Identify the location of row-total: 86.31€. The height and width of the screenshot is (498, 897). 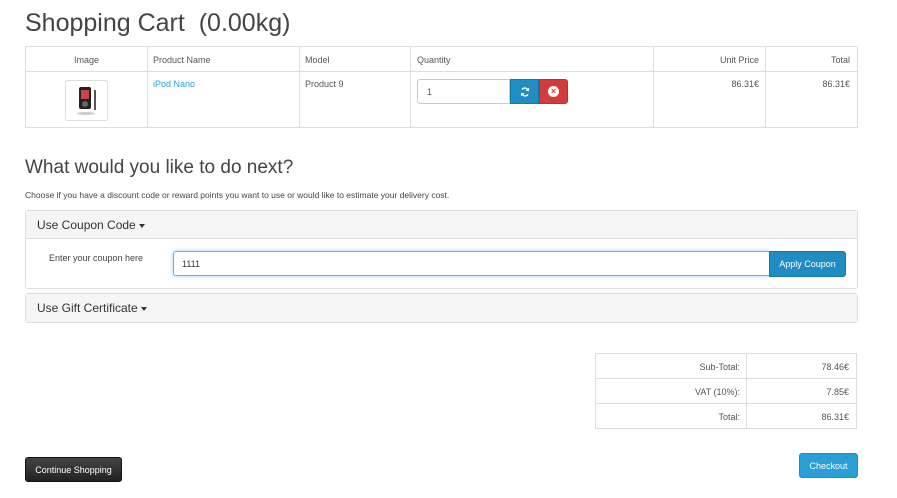
(836, 84).